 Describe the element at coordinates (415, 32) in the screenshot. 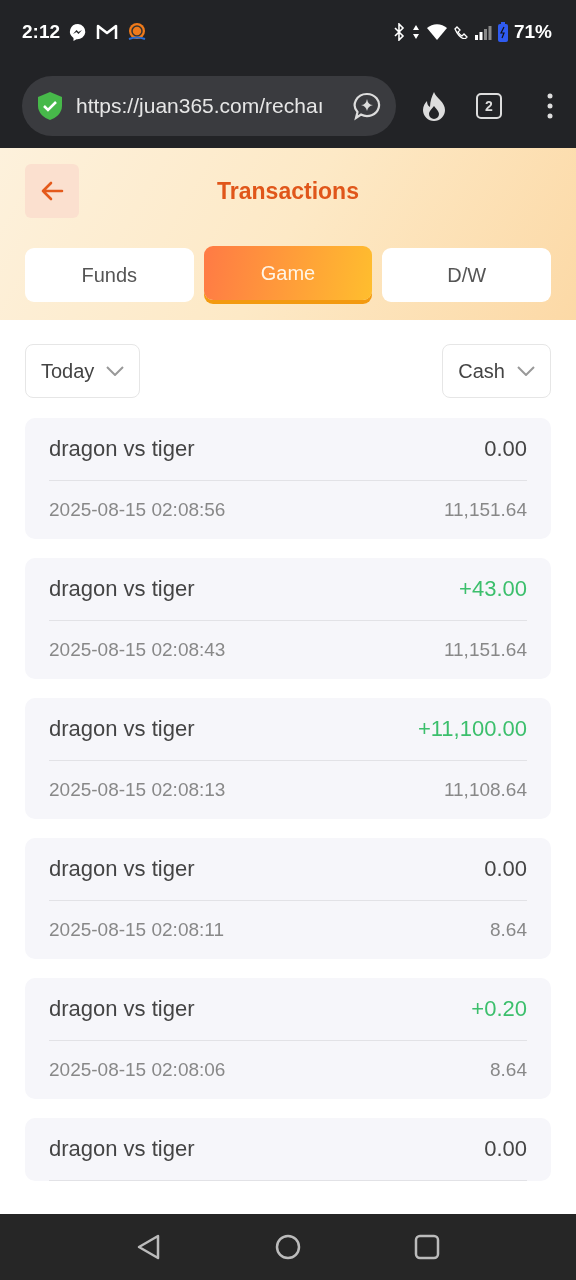

I see `data-arrows-icon` at that location.